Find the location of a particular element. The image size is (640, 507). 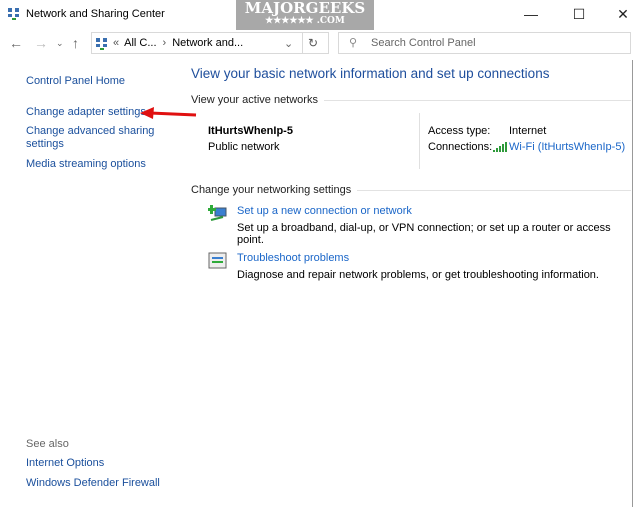

sidebar-item-media-streaming: Media streaming options is located at coordinates (86, 164).